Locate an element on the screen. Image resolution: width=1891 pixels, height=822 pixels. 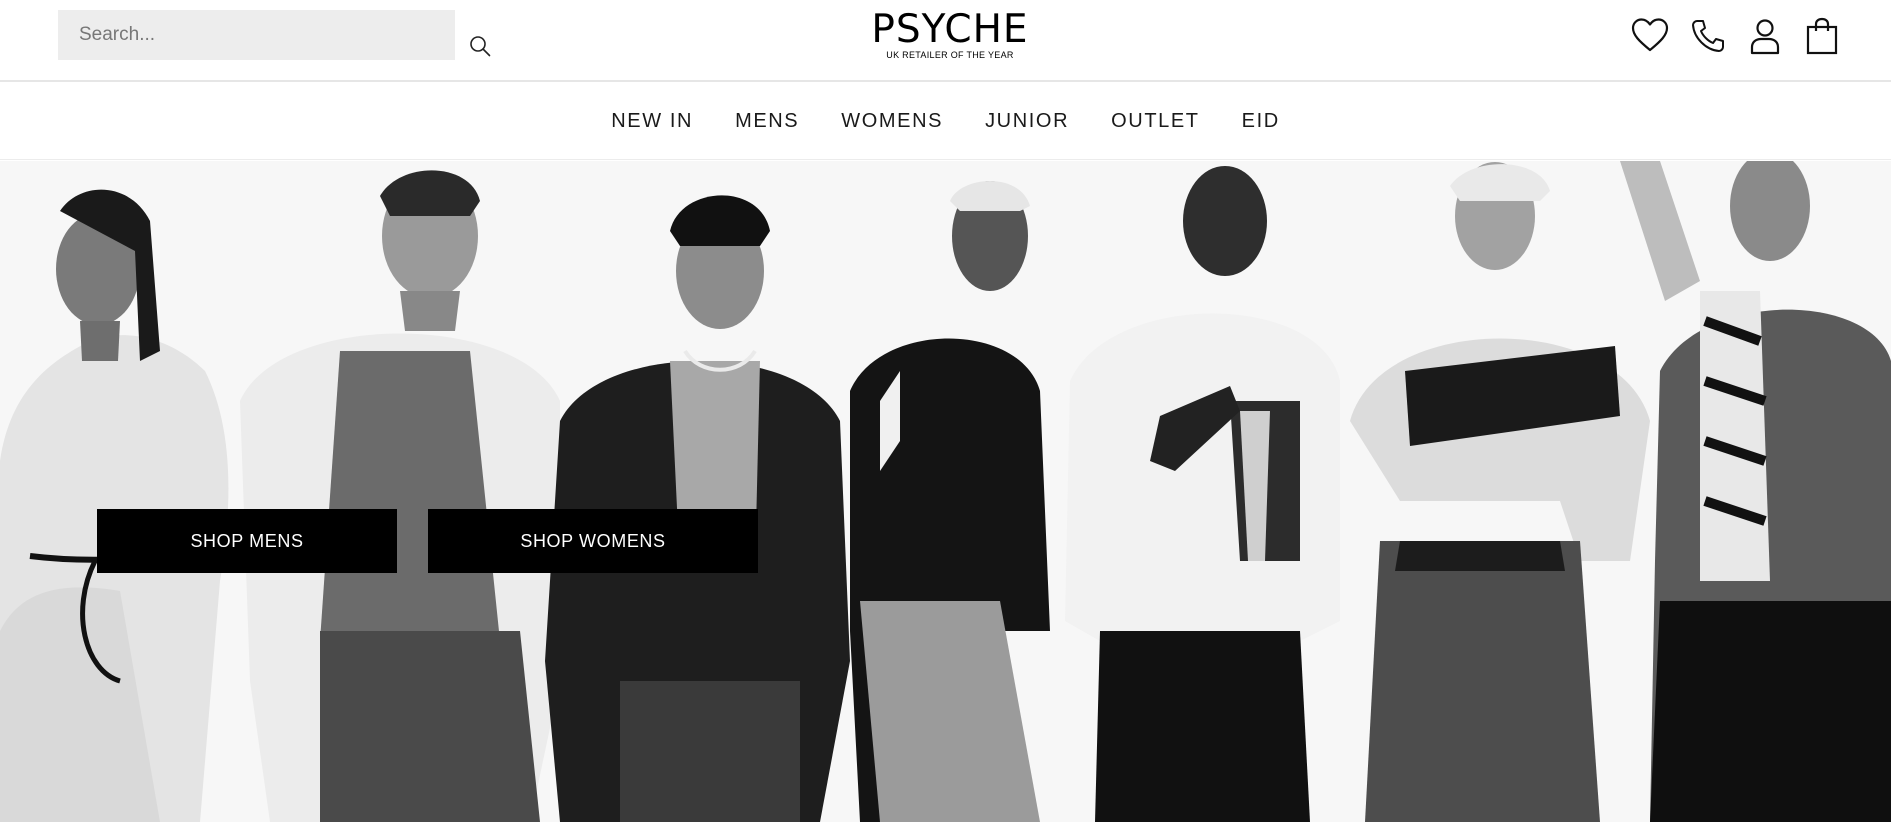
site-logo: PSYCHE UK RETAILER OF THE YEAR is located at coordinates (950, 36).